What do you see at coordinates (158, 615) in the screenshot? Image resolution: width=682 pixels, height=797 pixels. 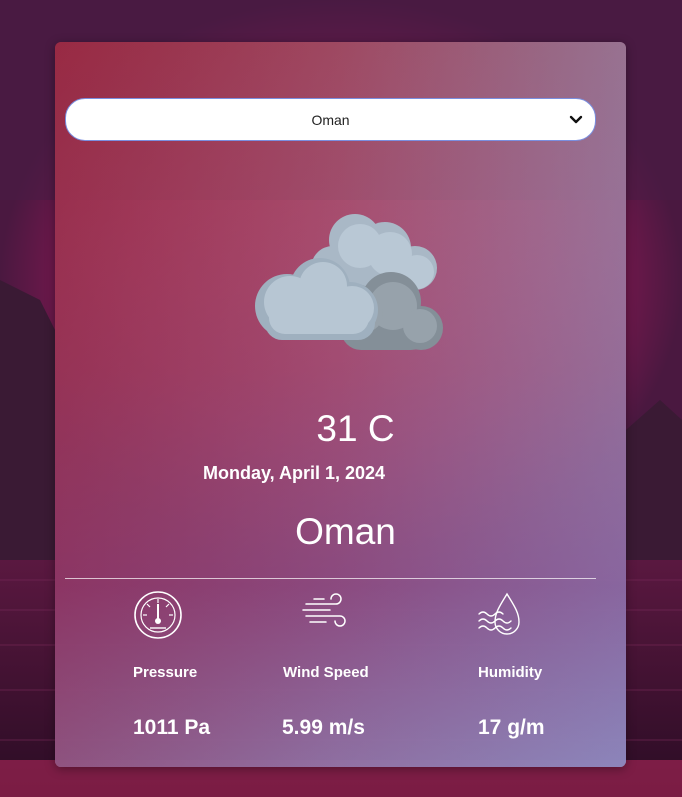 I see `gauge-icon` at bounding box center [158, 615].